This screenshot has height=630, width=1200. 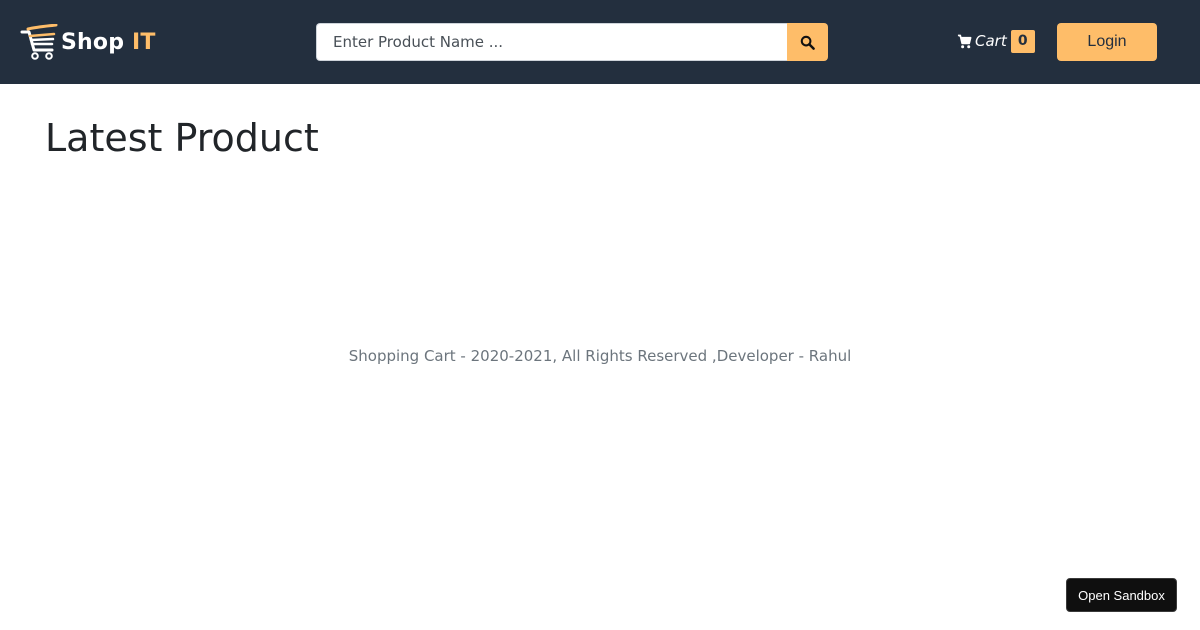 I want to click on shopping-cart-icon, so click(x=39, y=42).